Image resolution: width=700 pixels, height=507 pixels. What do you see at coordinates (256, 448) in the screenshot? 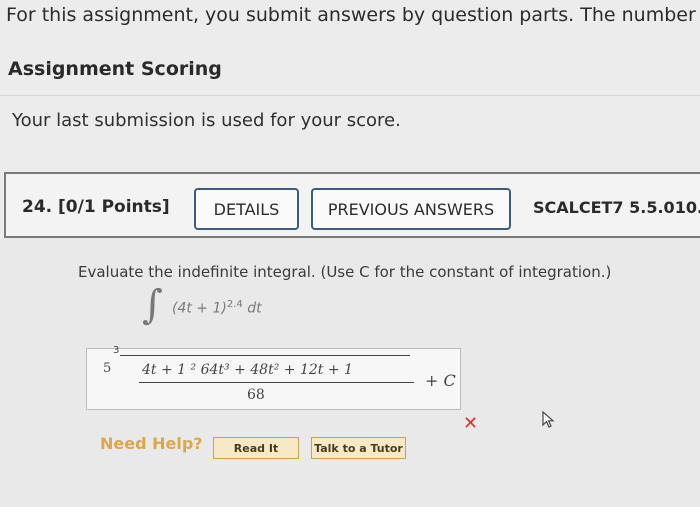
I see `read-it-button: Read It` at bounding box center [256, 448].